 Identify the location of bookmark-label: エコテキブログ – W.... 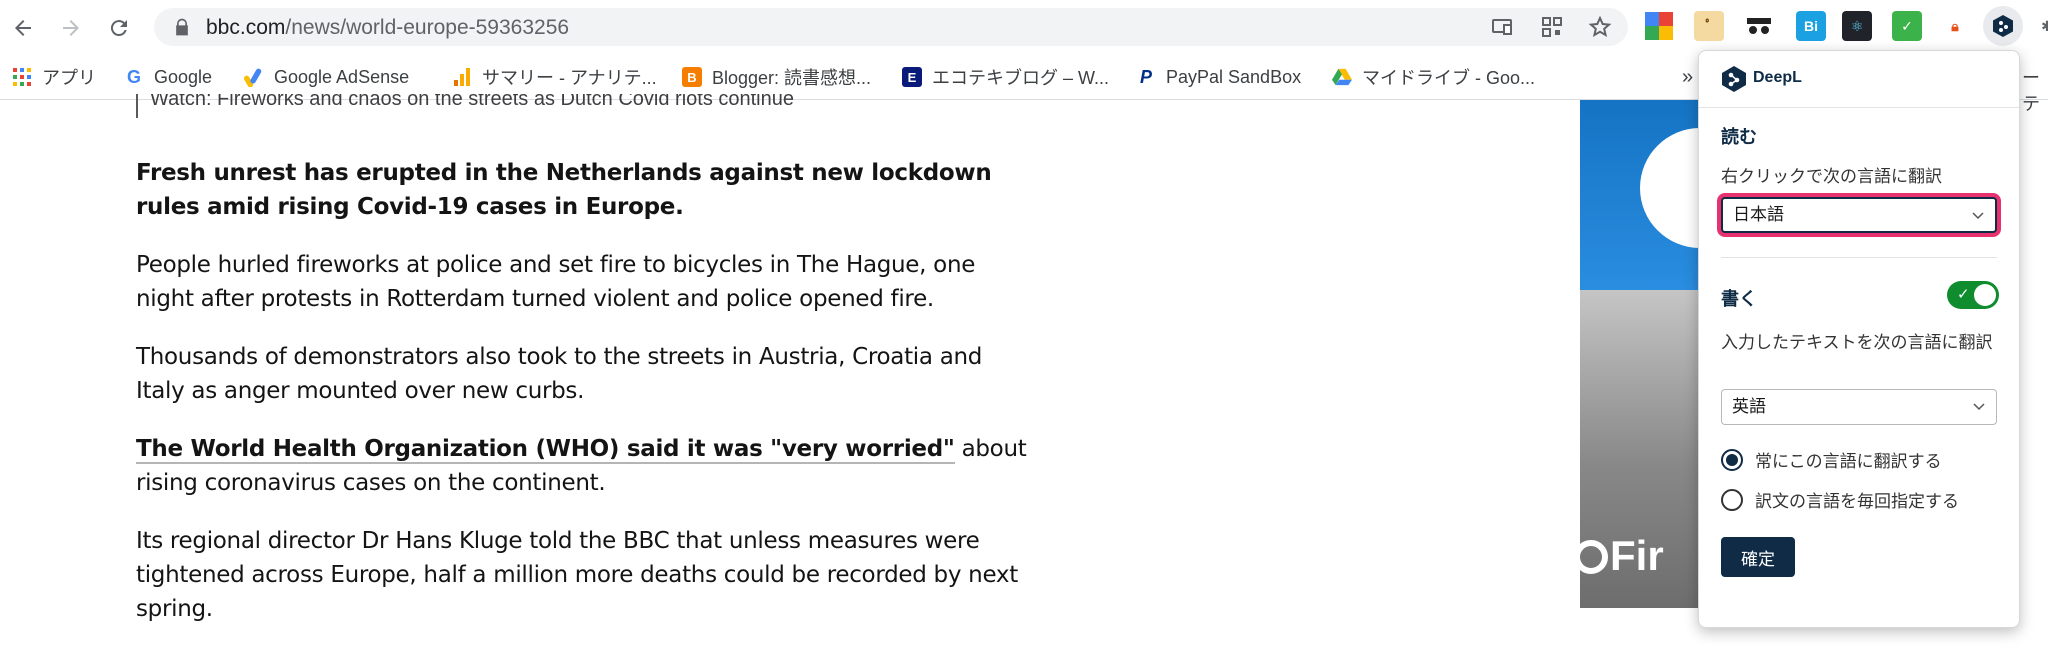
(1021, 78).